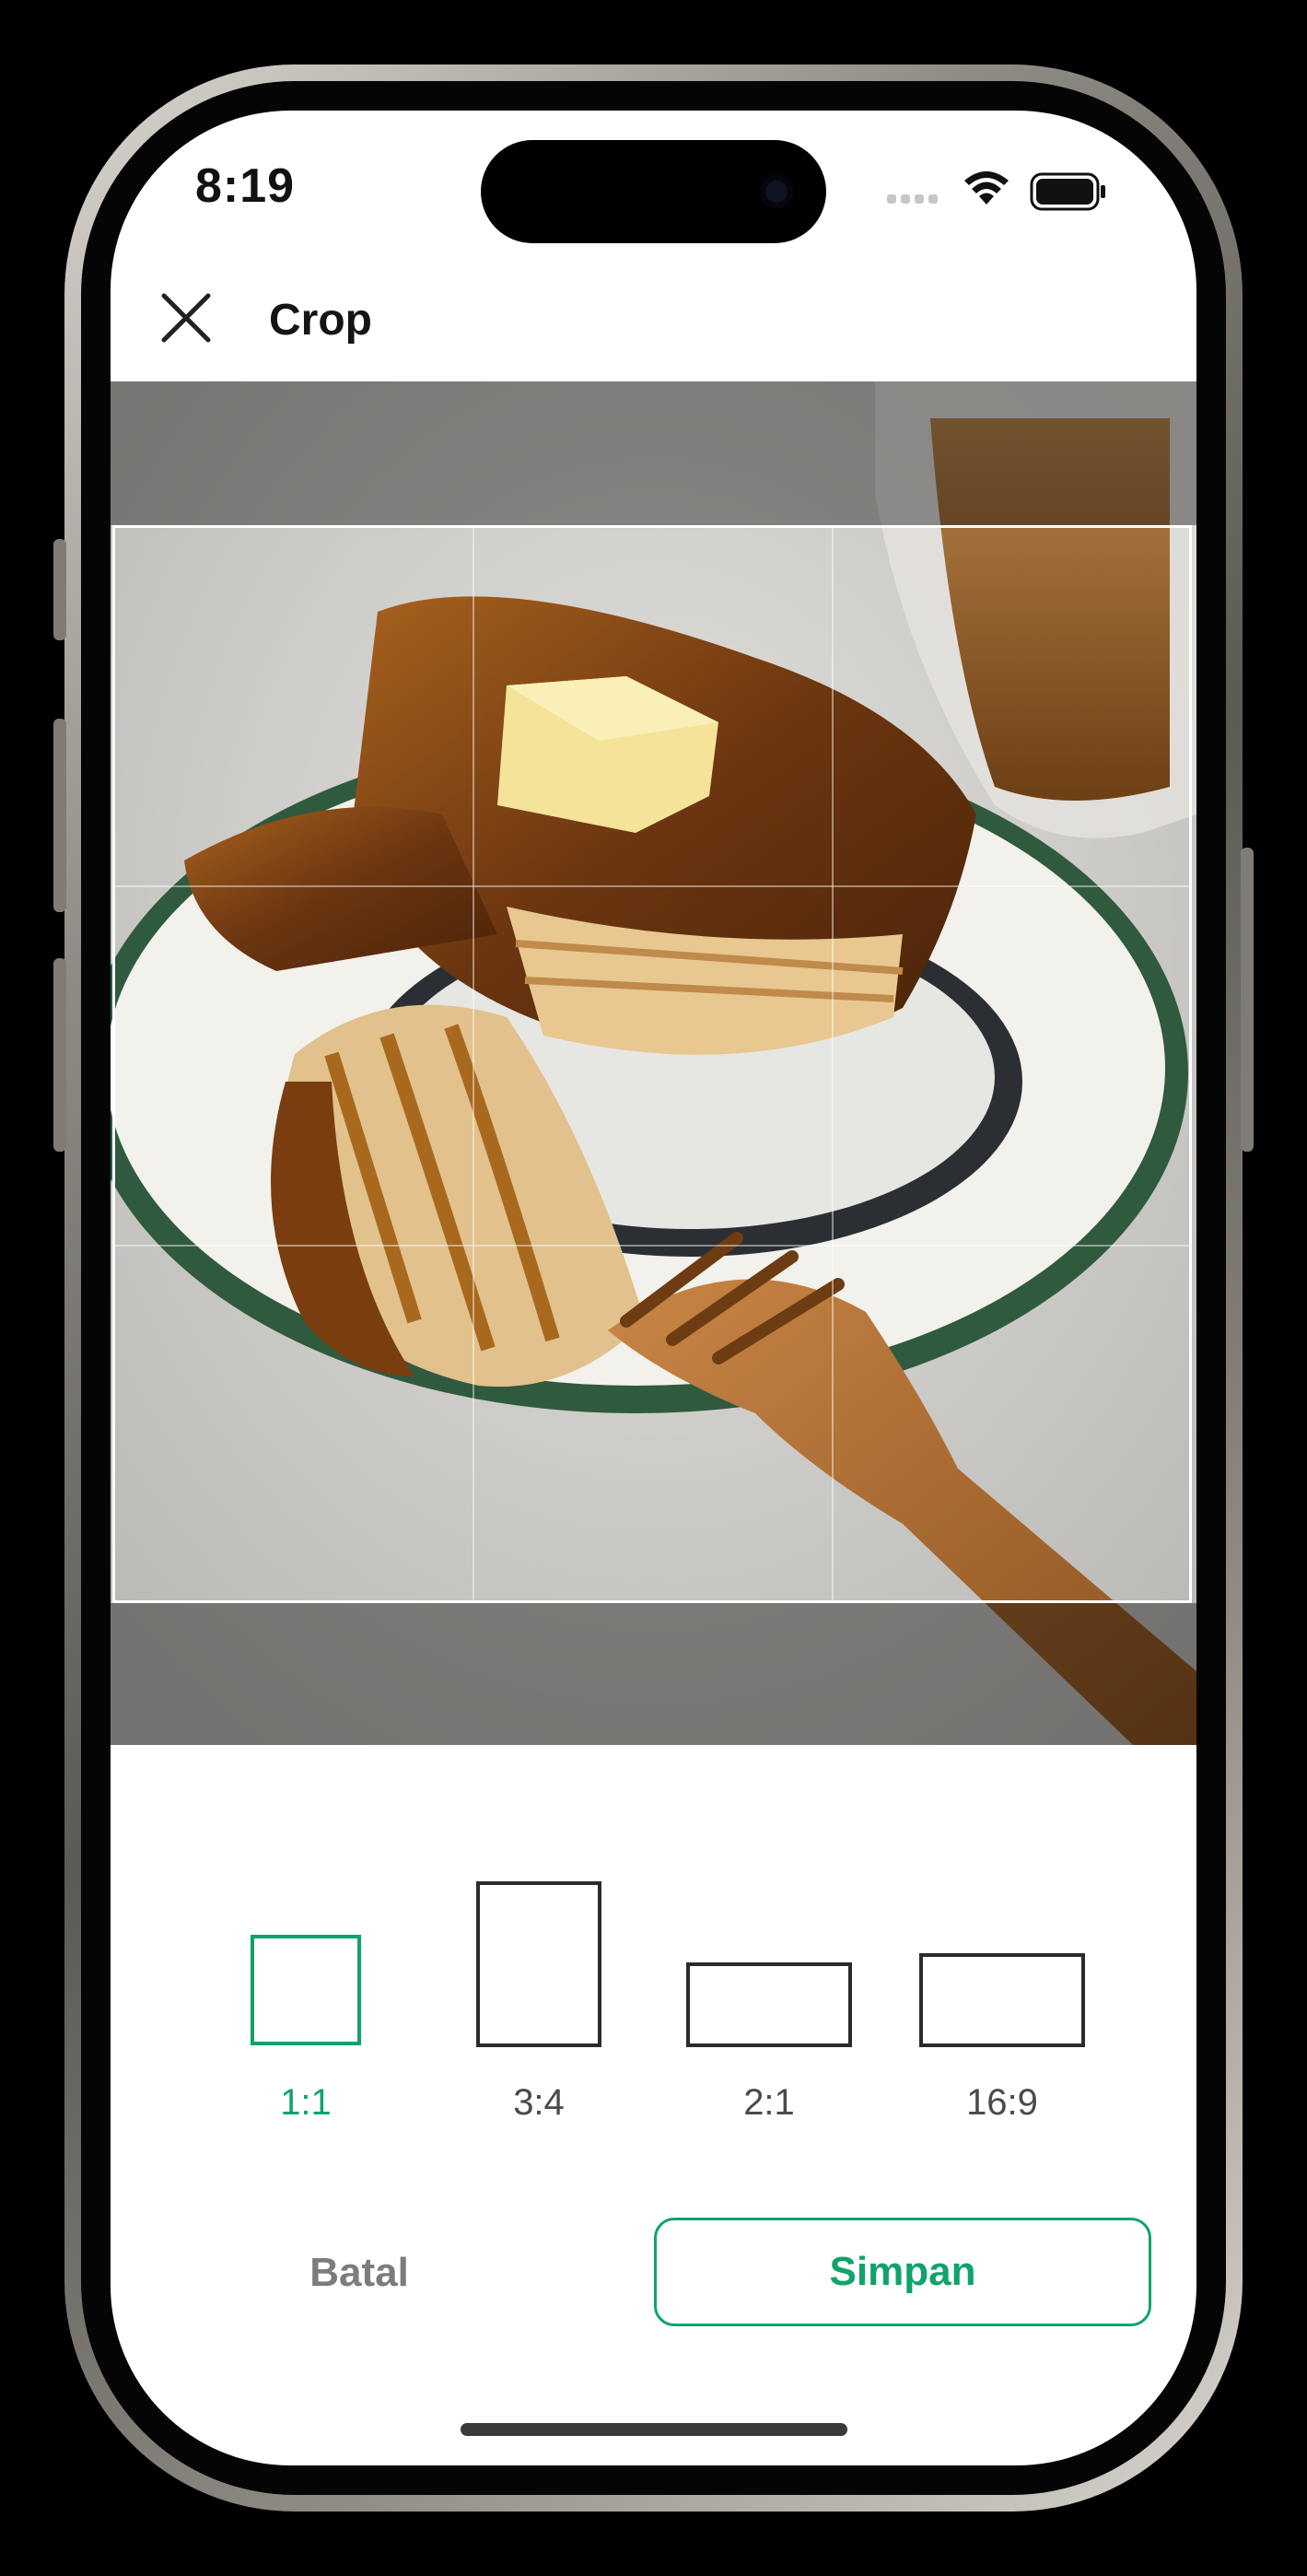 The width and height of the screenshot is (1307, 2576). I want to click on volume-down-button, so click(59, 1055).